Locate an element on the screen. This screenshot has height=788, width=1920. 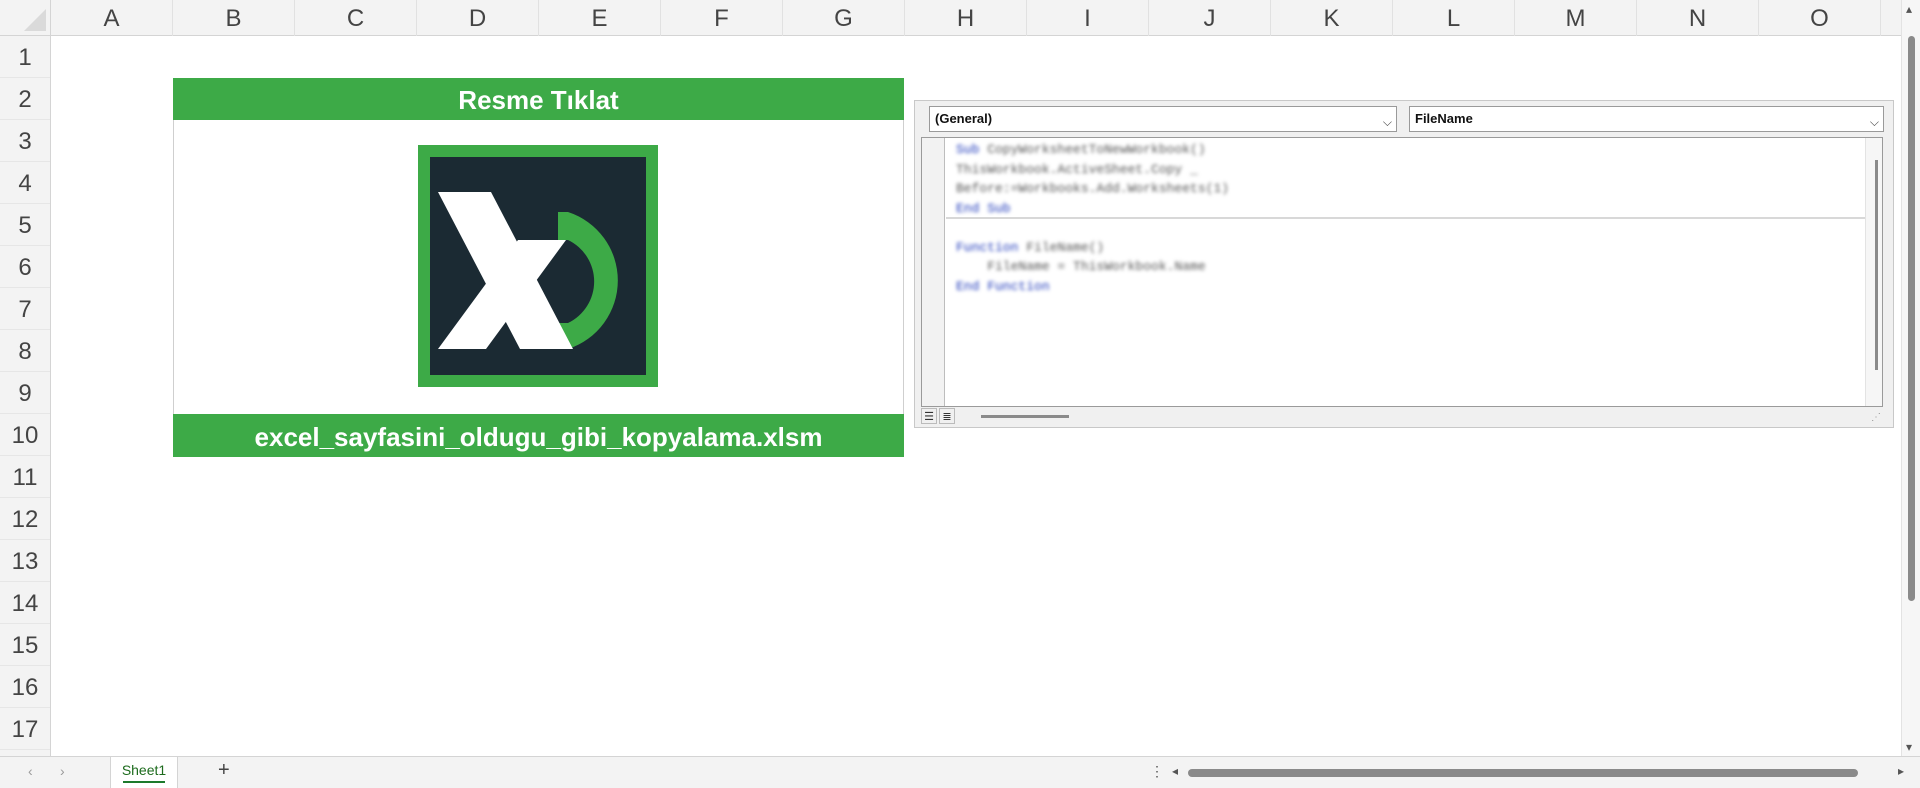
more-options-icon: ⋮ is located at coordinates (1157, 771).